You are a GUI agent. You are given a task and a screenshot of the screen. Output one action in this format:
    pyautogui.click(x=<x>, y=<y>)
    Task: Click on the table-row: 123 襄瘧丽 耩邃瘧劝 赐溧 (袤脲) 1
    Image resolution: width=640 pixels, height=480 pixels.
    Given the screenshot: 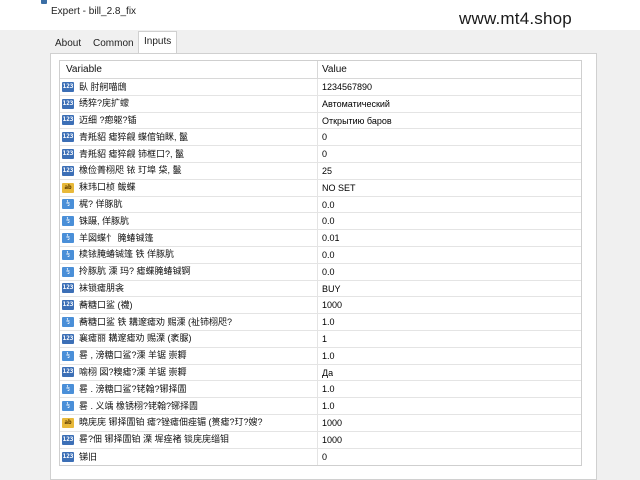 What is the action you would take?
    pyautogui.click(x=320, y=339)
    